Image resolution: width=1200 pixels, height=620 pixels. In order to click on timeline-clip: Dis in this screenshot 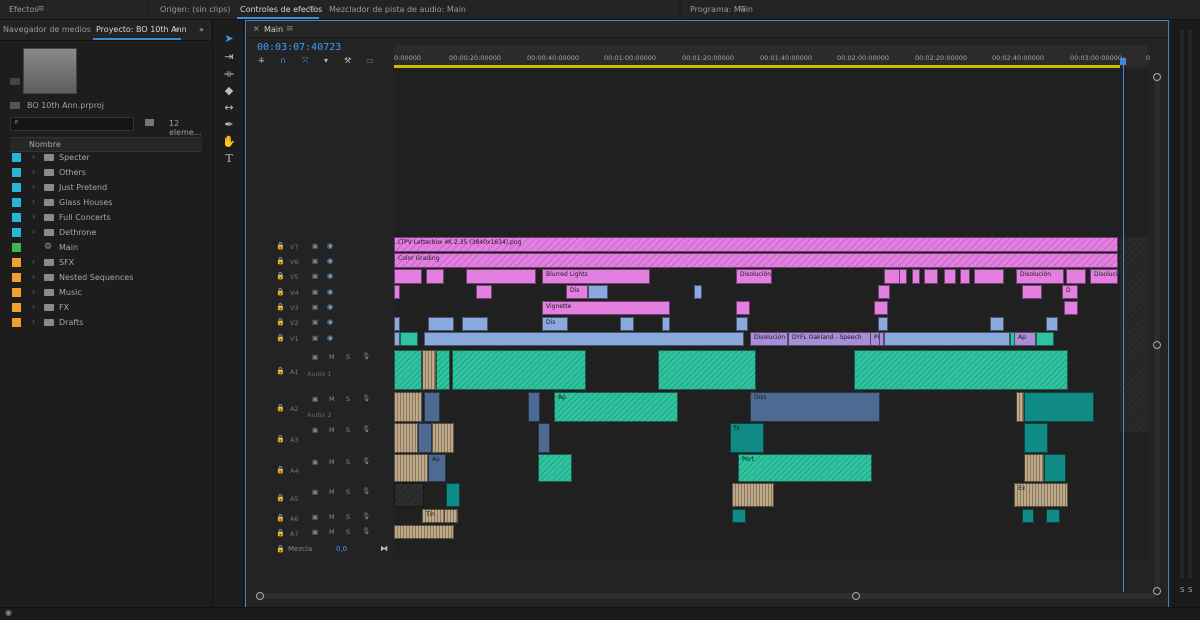, I will do `click(577, 292)`.